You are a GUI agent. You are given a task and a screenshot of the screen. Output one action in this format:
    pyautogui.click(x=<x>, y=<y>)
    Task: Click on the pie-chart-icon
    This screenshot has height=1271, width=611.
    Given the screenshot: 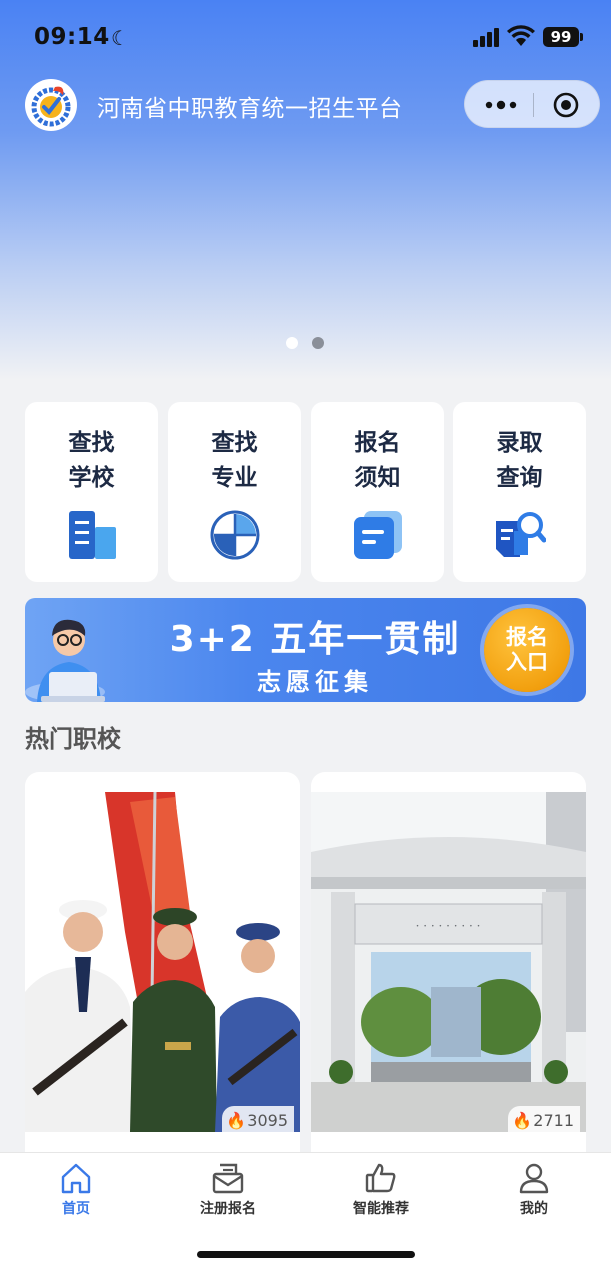 What is the action you would take?
    pyautogui.click(x=235, y=535)
    